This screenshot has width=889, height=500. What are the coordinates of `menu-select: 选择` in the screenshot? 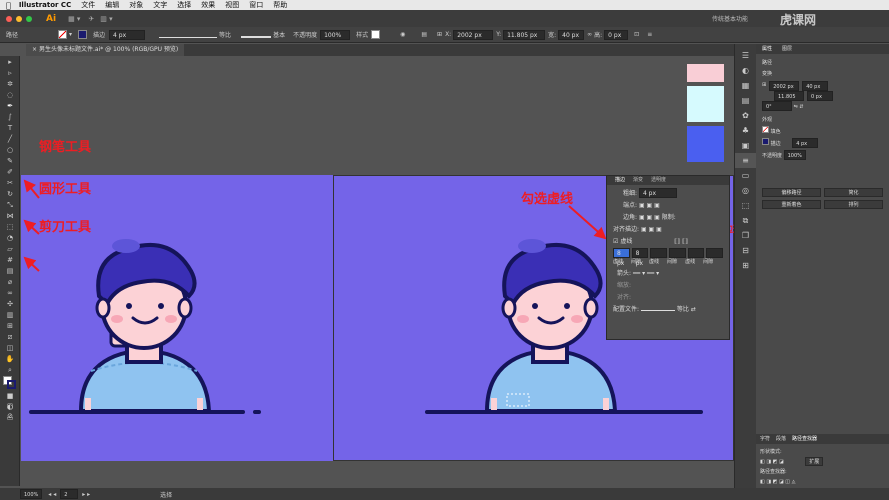 It's located at (184, 5).